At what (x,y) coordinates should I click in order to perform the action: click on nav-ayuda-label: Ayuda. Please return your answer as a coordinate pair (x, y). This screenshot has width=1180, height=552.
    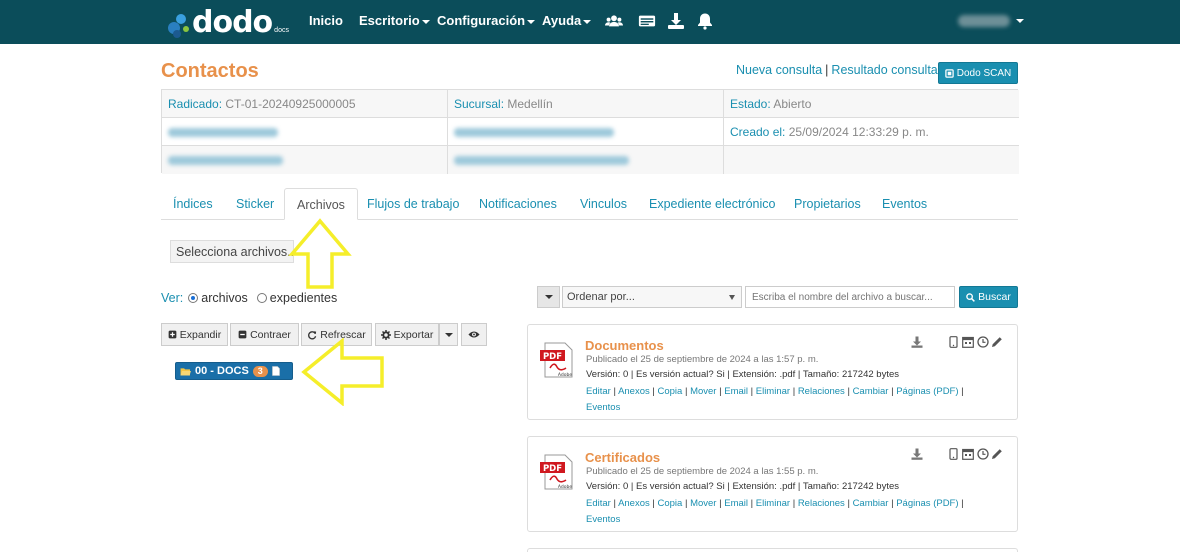
    Looking at the image, I should click on (562, 20).